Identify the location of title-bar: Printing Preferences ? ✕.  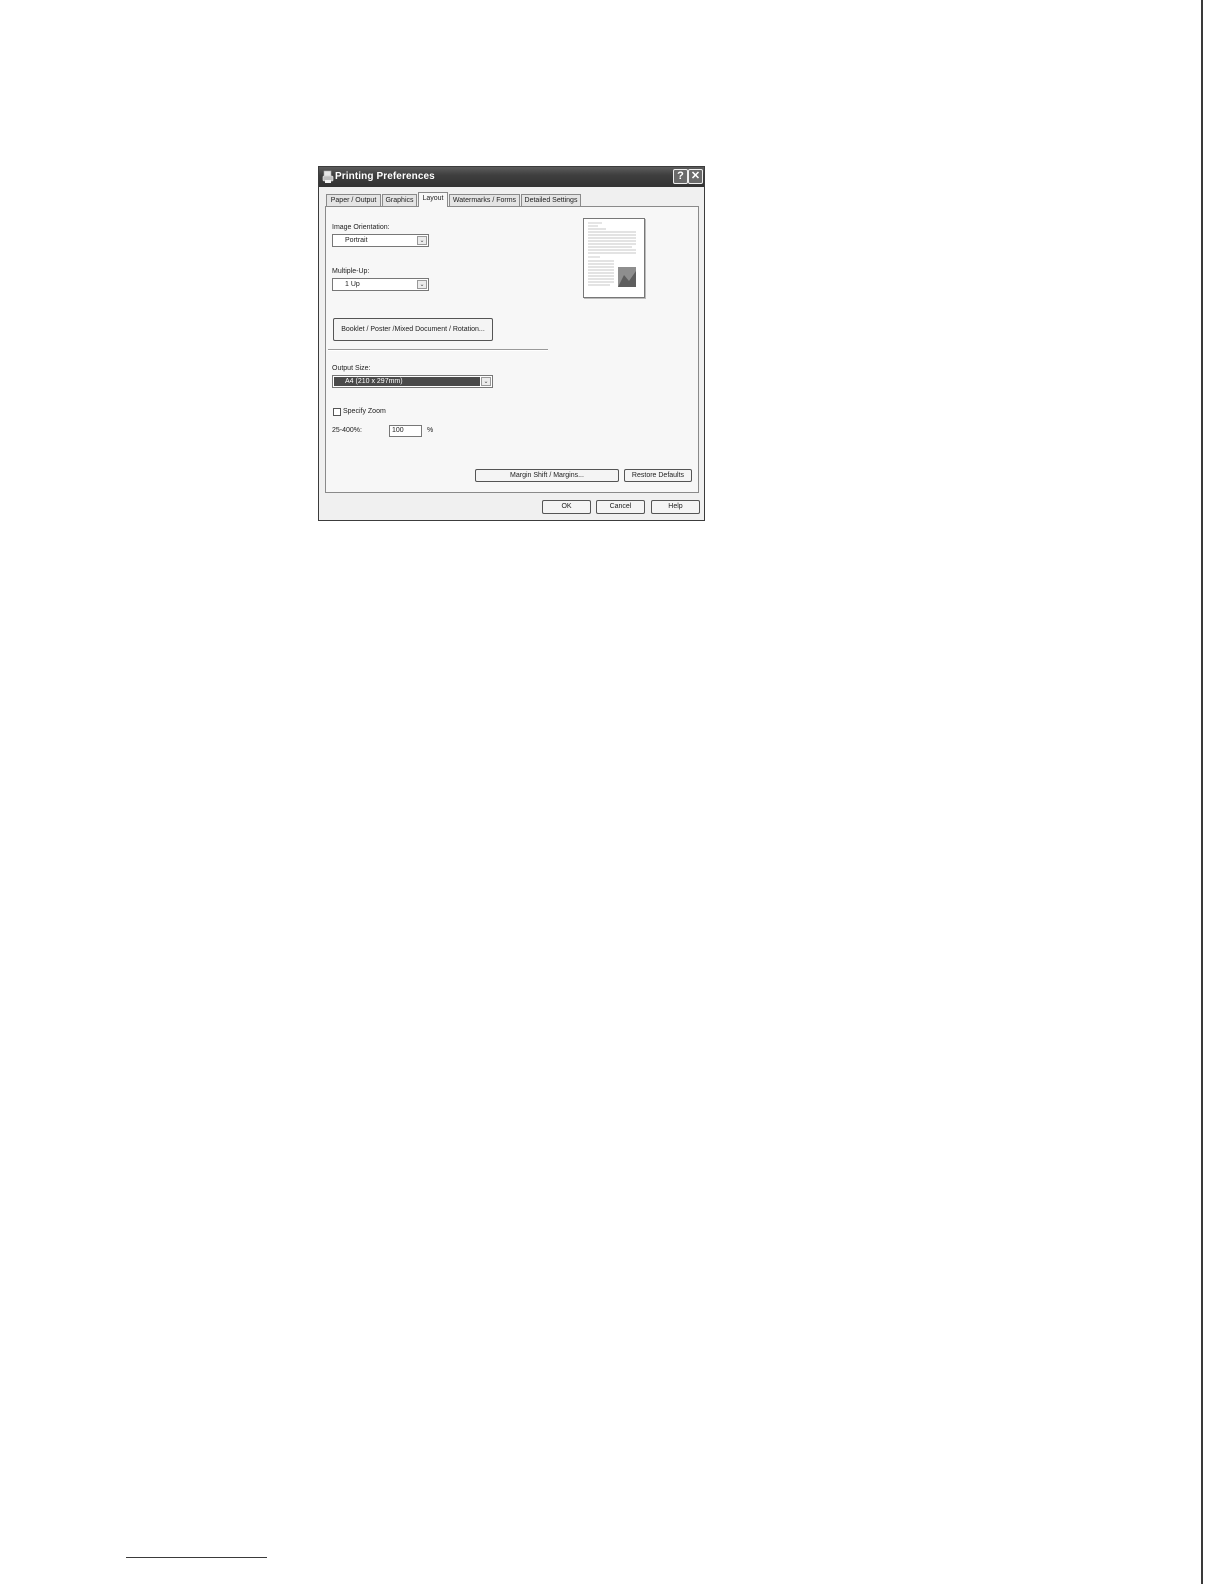
(511, 177).